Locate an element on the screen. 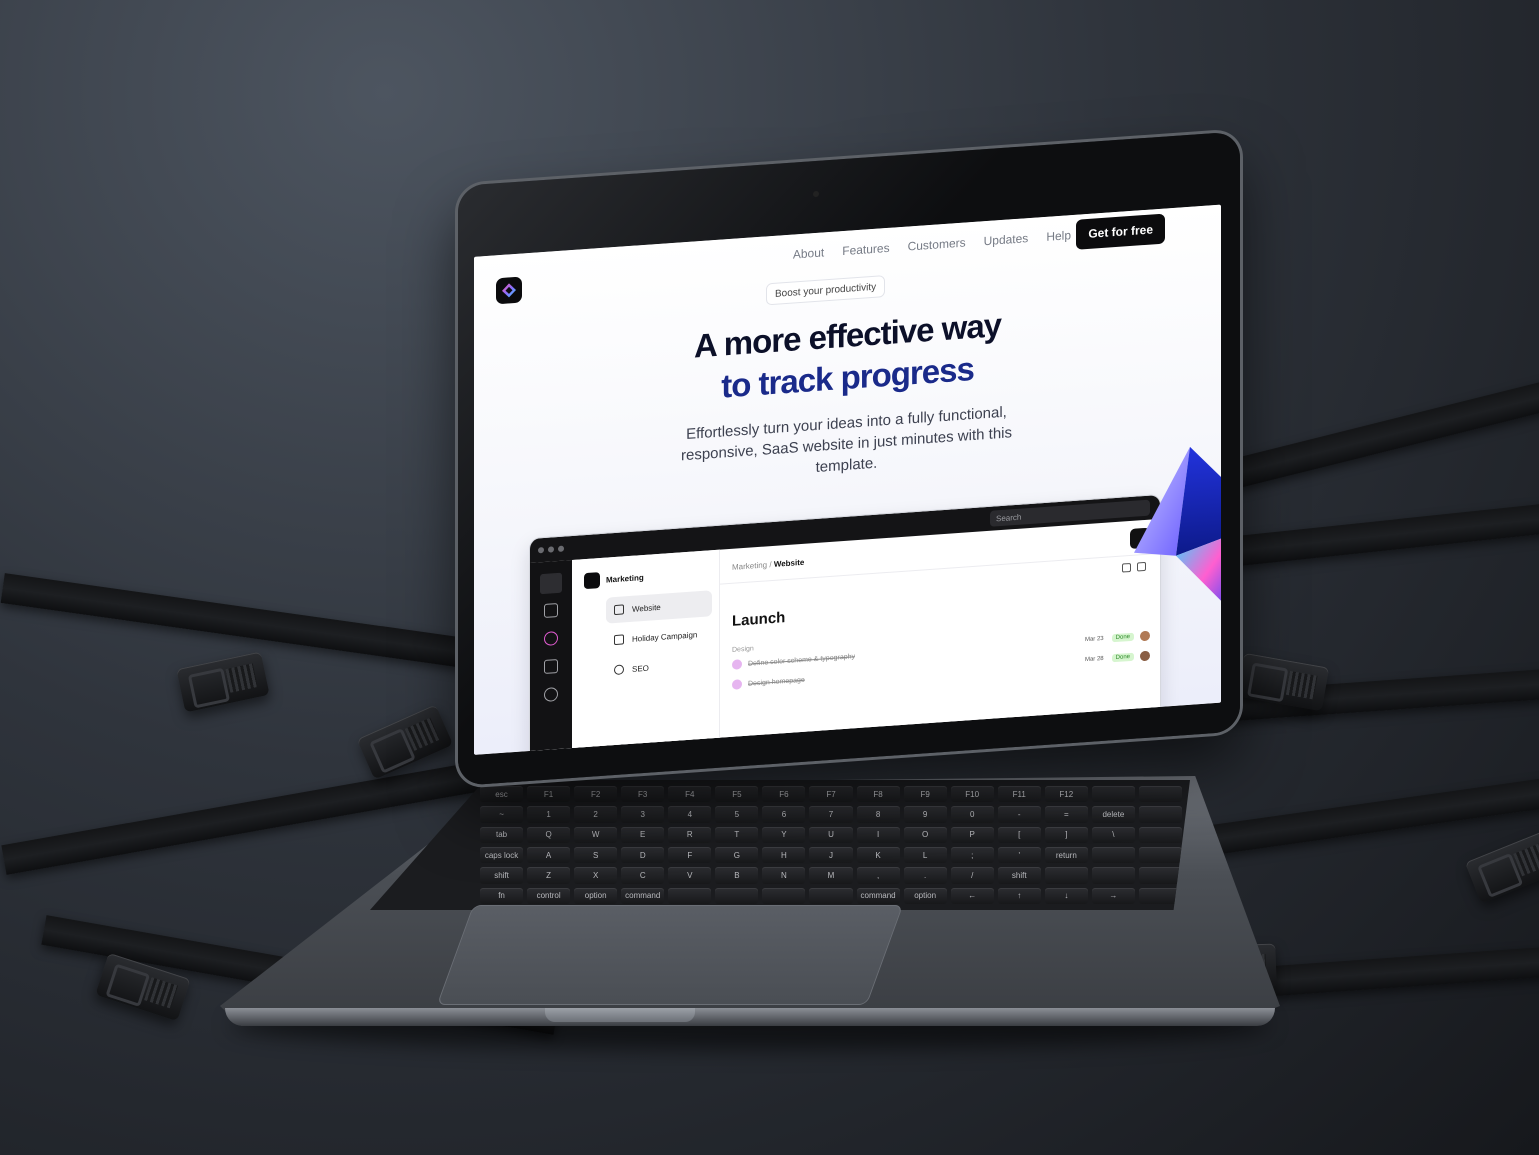  keyboard-key: L is located at coordinates (925, 855).